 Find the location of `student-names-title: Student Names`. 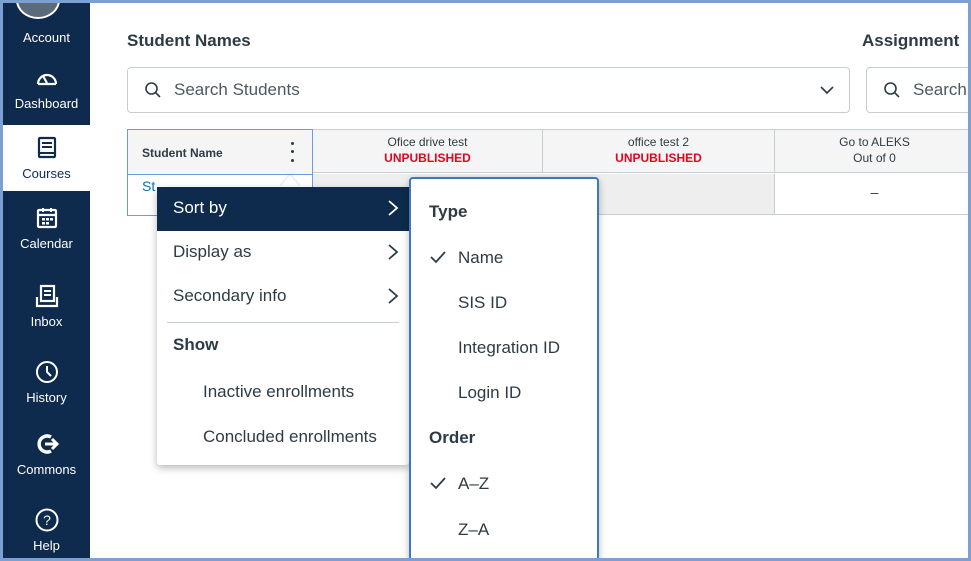

student-names-title: Student Names is located at coordinates (189, 40).